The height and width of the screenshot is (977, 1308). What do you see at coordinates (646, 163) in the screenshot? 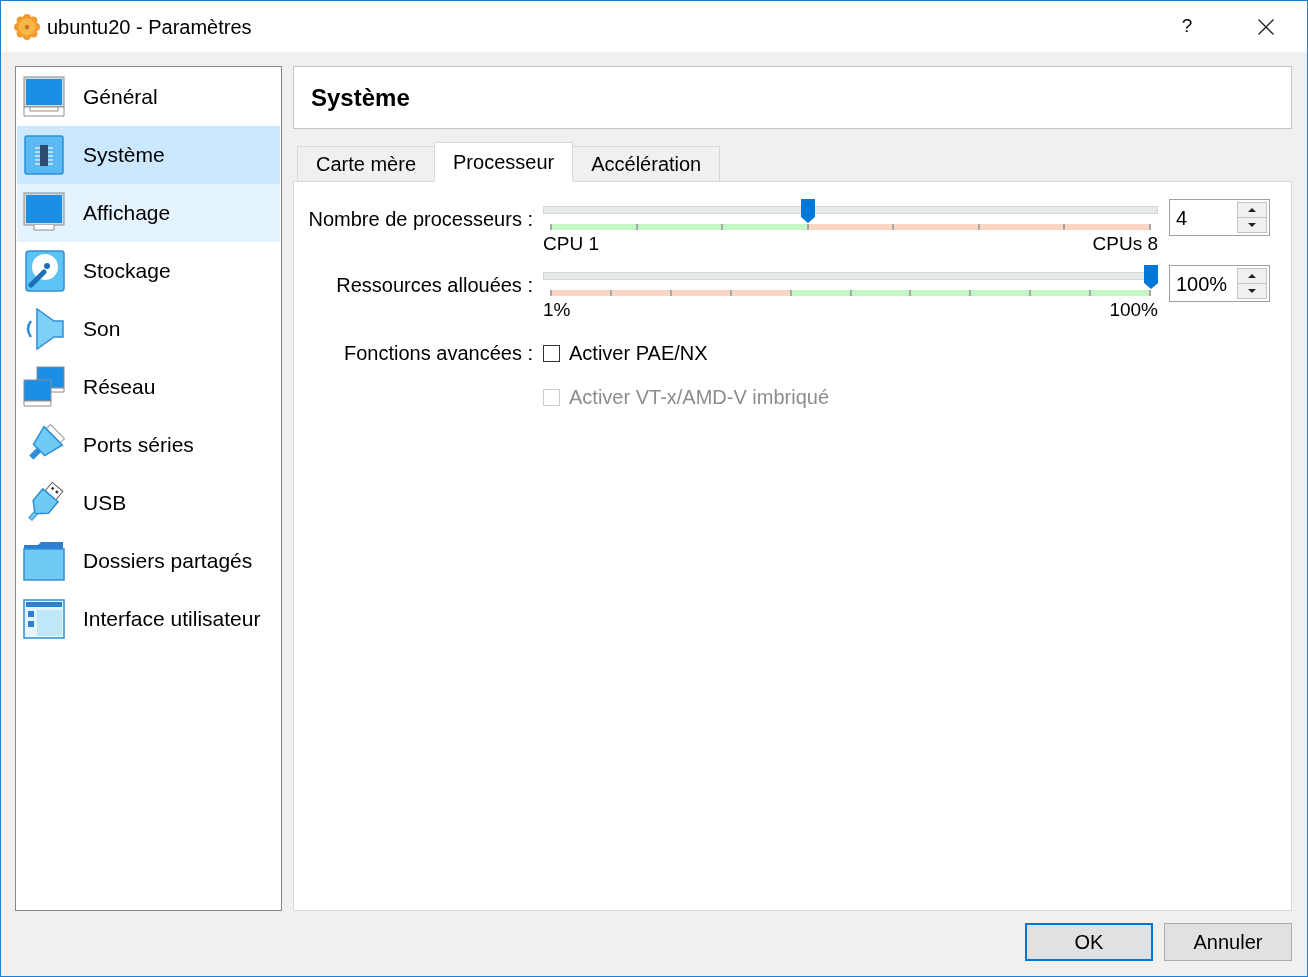
I see `tab: Accélération` at bounding box center [646, 163].